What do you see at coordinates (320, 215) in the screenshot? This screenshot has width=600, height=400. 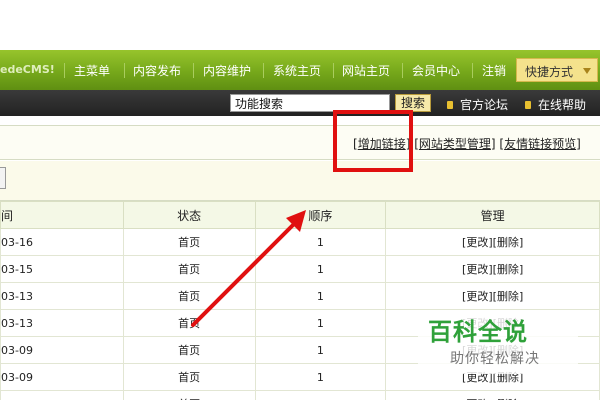 I see `col-order-header: 顺序` at bounding box center [320, 215].